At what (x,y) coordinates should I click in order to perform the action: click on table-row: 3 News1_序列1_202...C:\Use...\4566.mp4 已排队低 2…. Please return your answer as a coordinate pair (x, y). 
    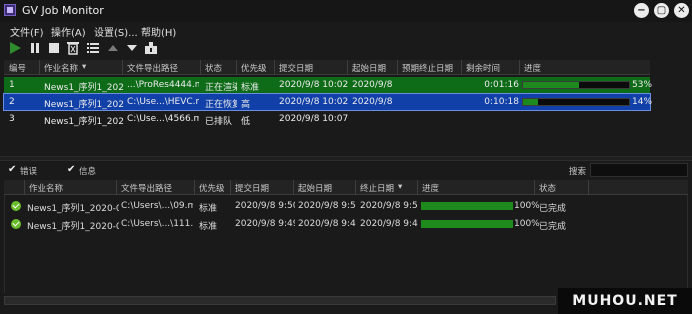
    Looking at the image, I should click on (327, 119).